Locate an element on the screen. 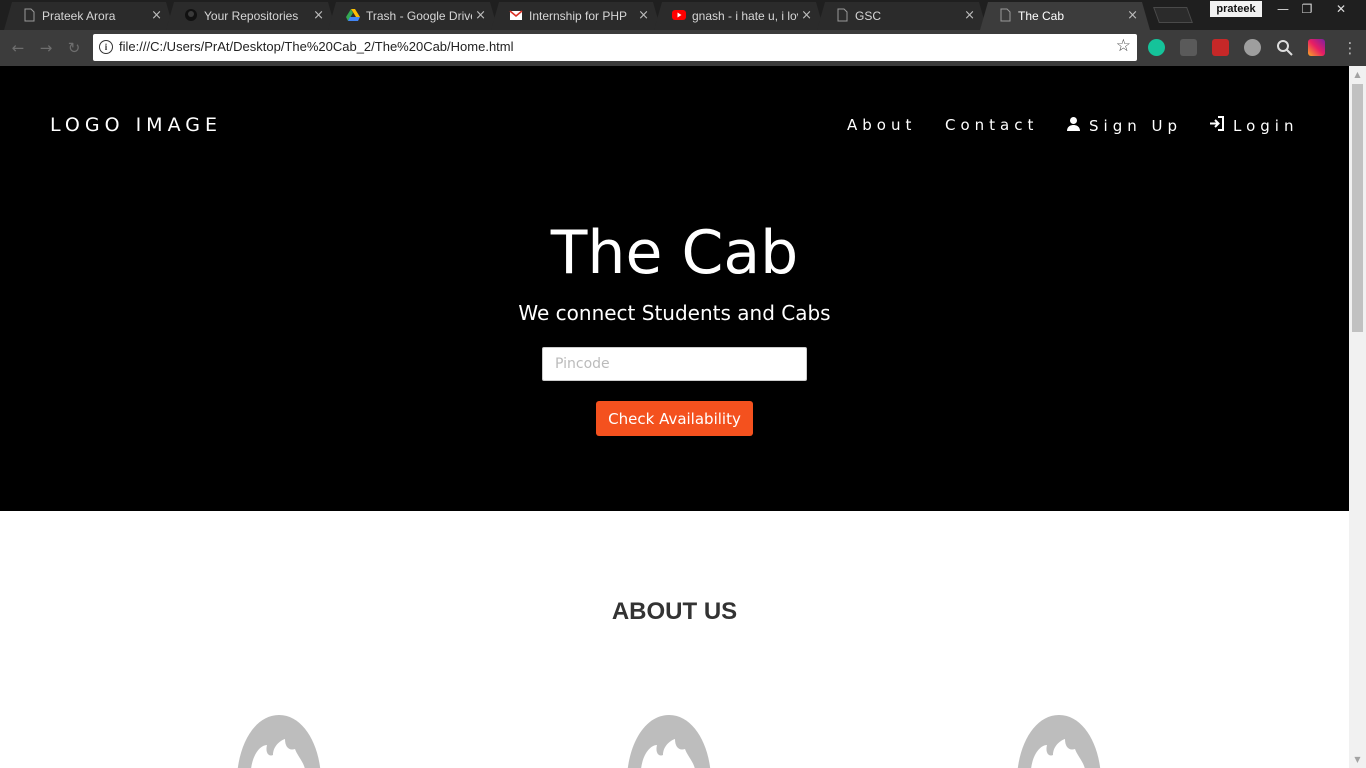 This screenshot has width=1366, height=768. tab-title: Internship for PHP is located at coordinates (578, 16).